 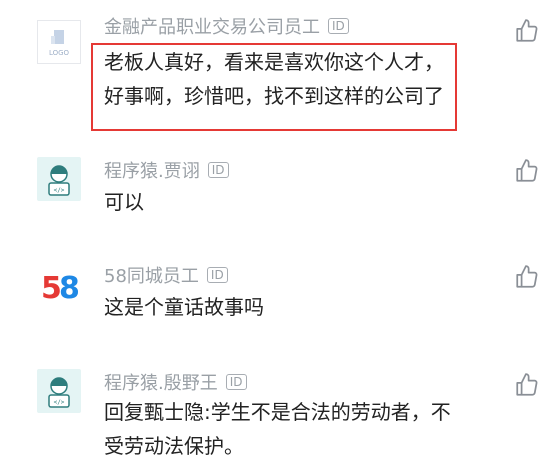 What do you see at coordinates (289, 307) in the screenshot?
I see `comment-text: 这是个童话故事吗` at bounding box center [289, 307].